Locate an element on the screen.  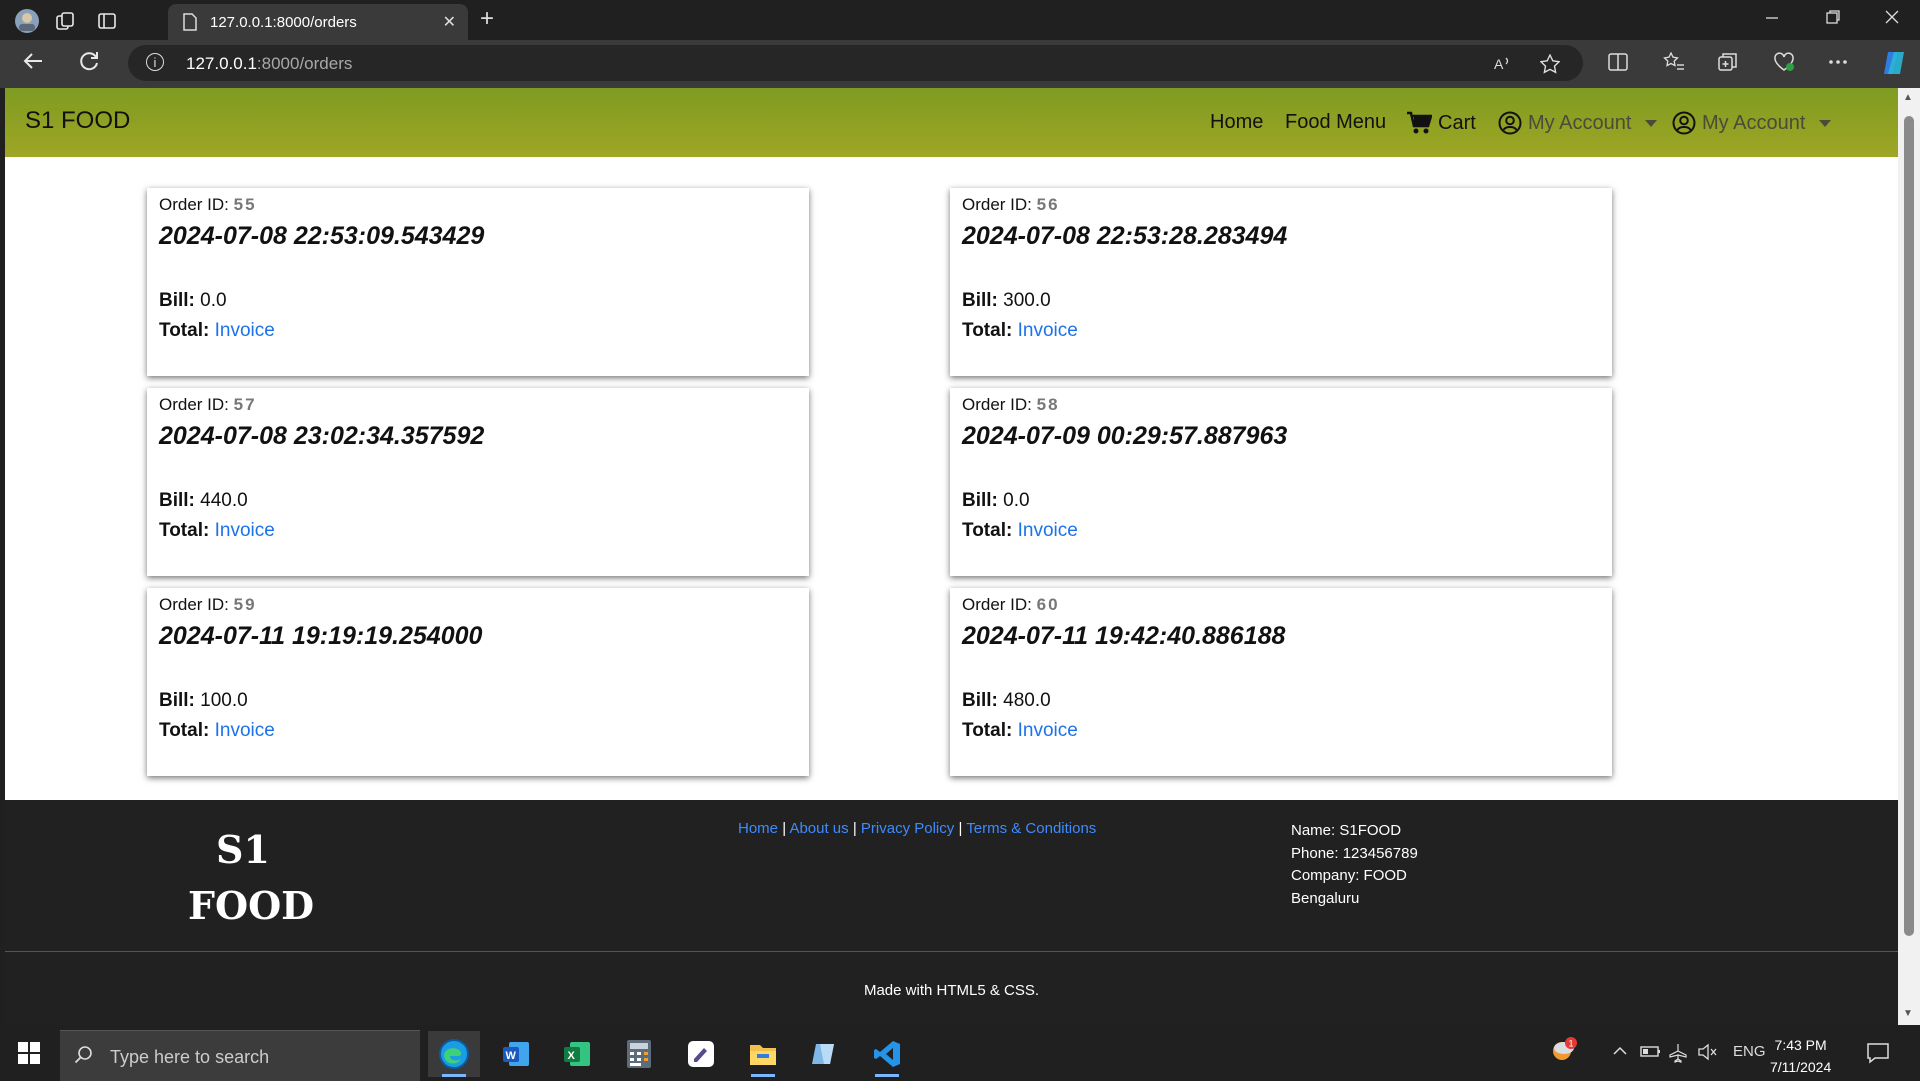
footer-phone: Phone: 123456789 is located at coordinates (1354, 853).